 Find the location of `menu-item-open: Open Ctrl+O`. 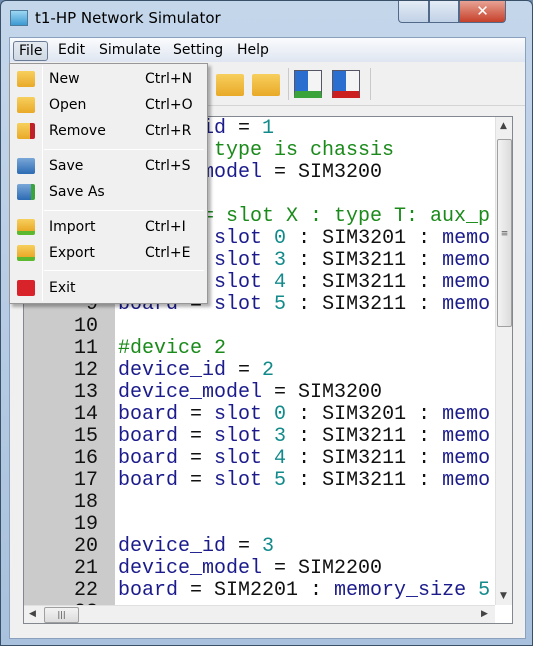

menu-item-open: Open Ctrl+O is located at coordinates (109, 105).